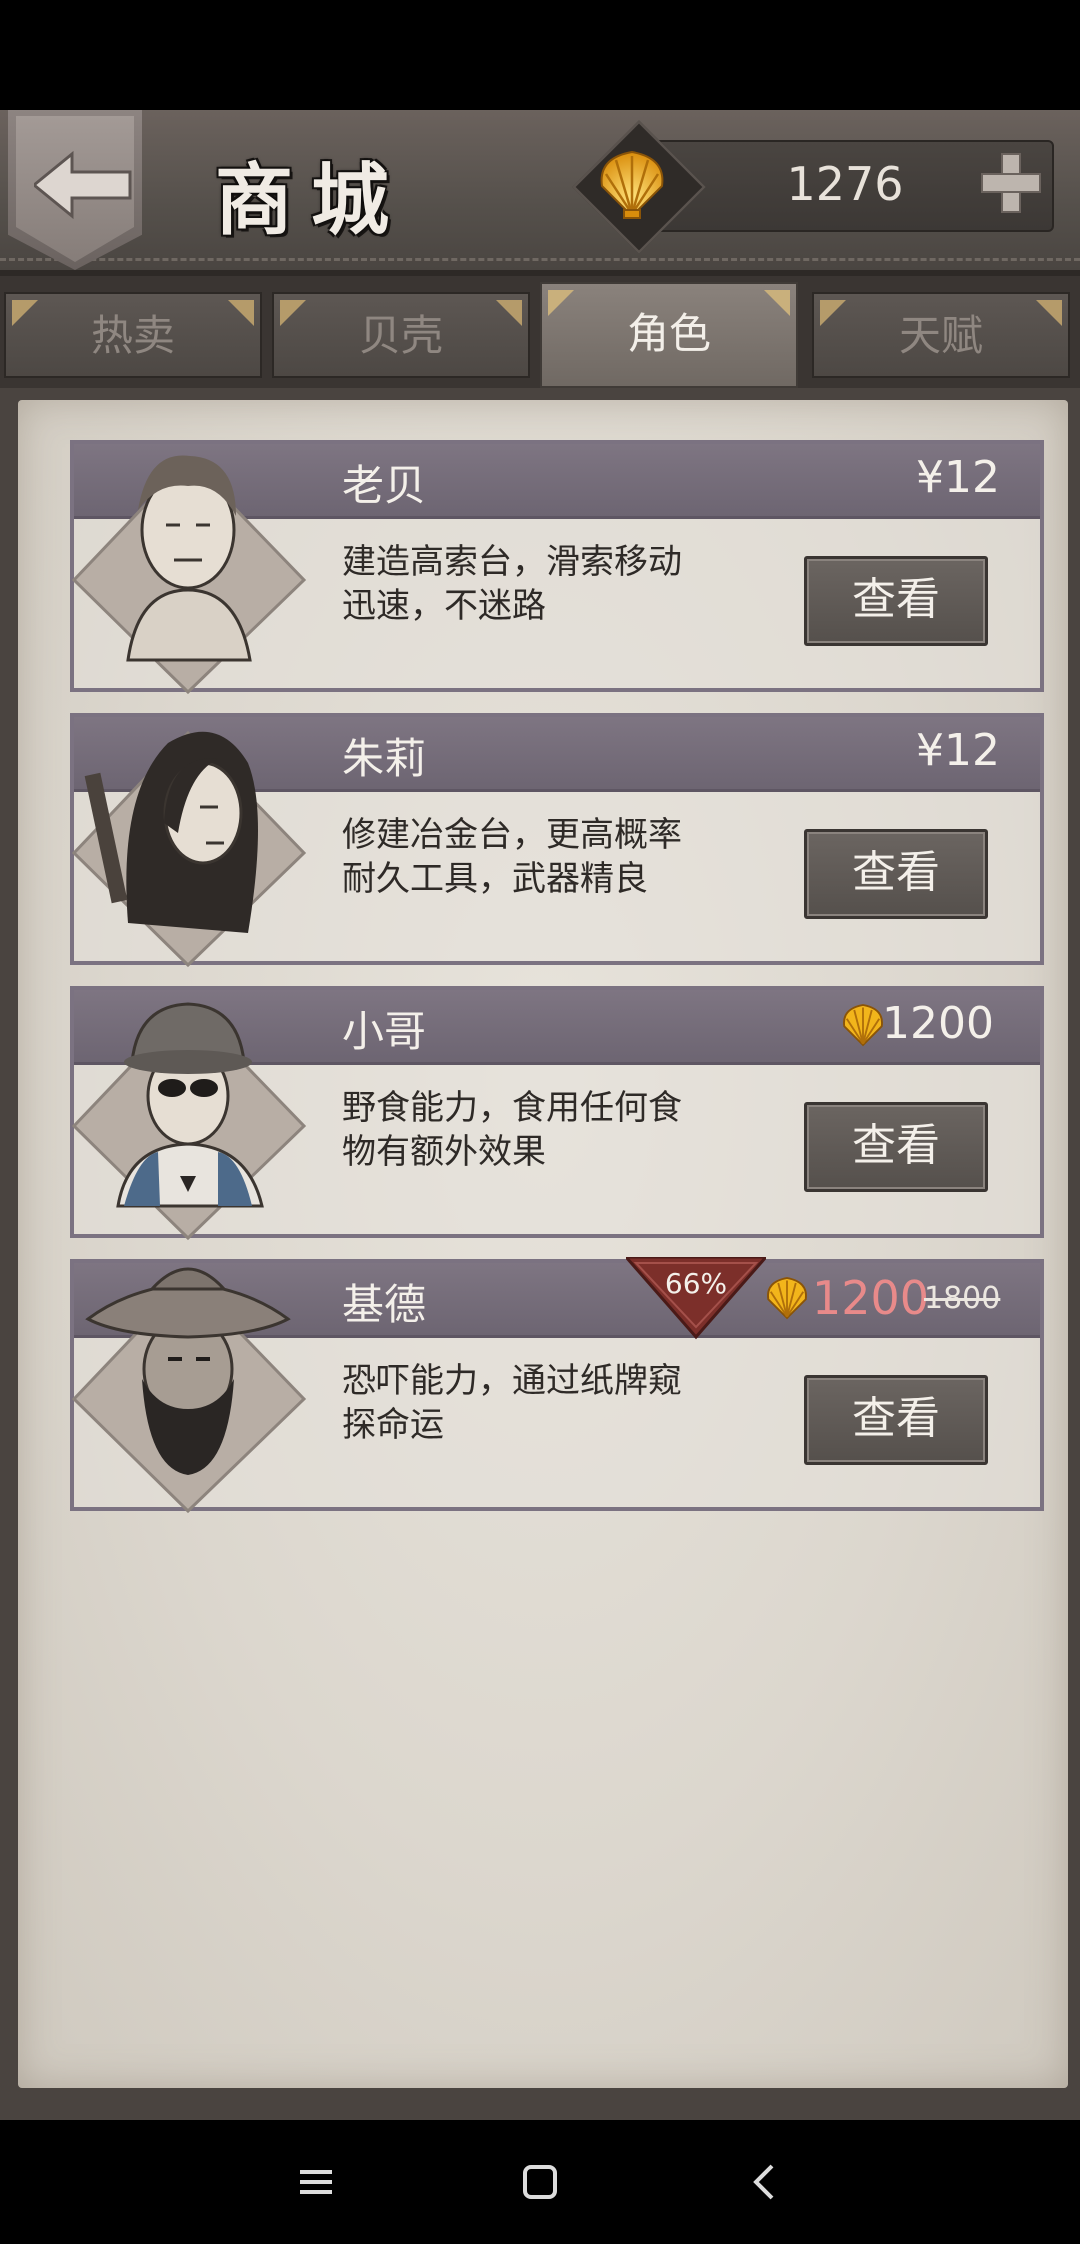 This screenshot has width=1080, height=2244. I want to click on character-card: 朱莉 ¥12 修建冶金台，更高概率耐久工具，武器精良 查看, so click(557, 840).